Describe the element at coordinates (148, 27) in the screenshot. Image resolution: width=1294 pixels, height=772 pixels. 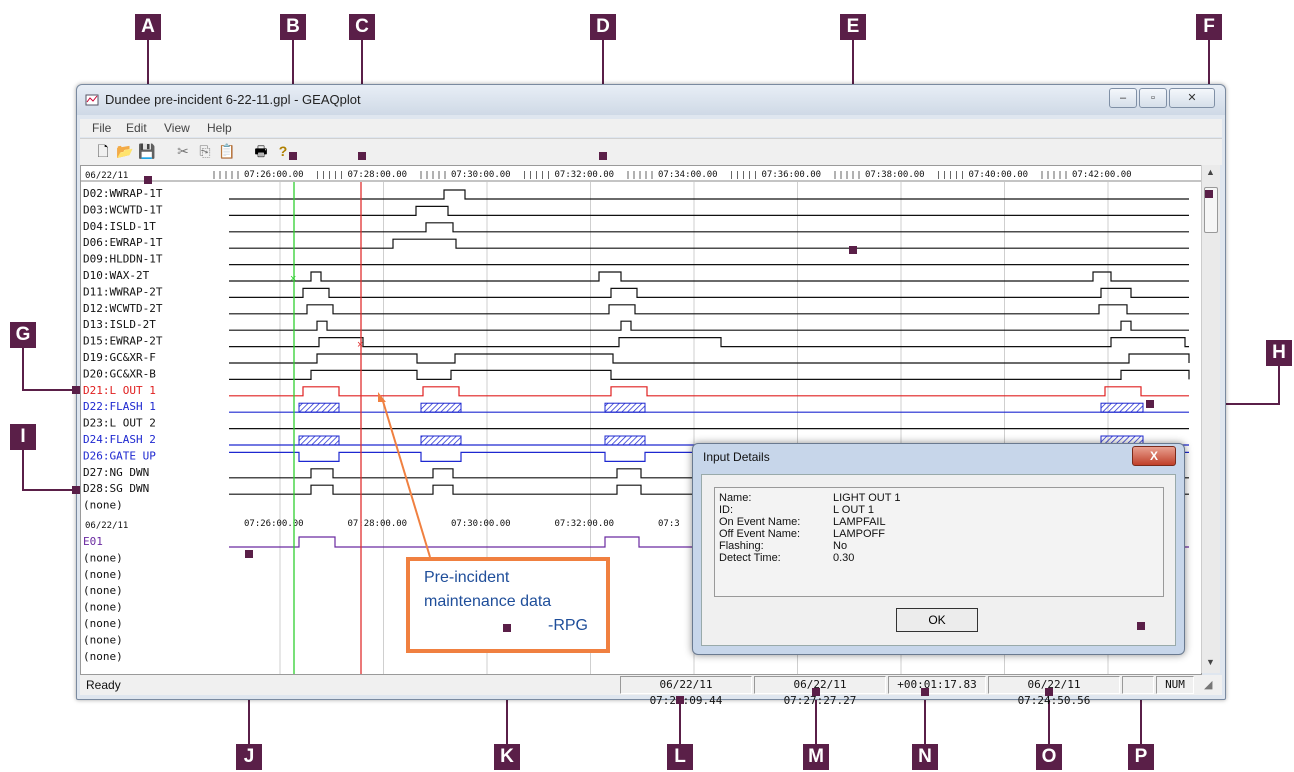
I see `marker-a: A` at that location.